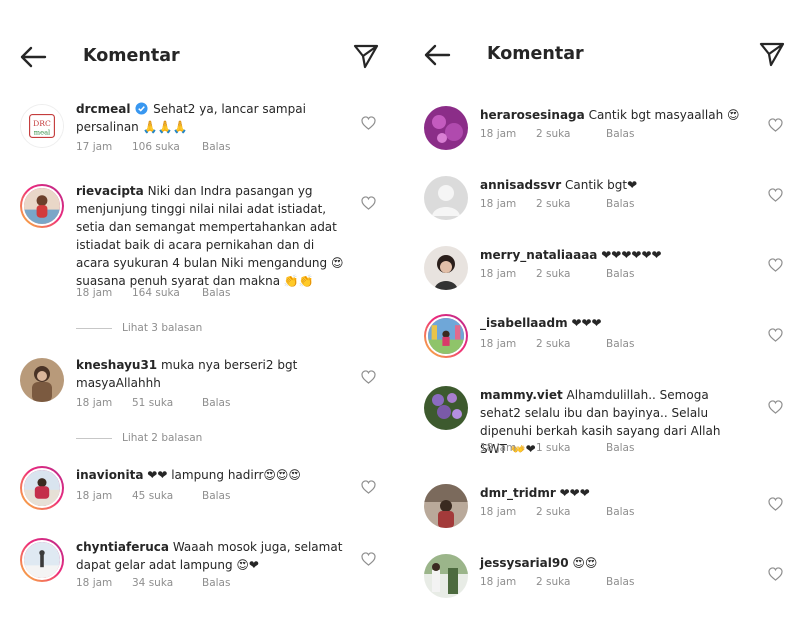 The width and height of the screenshot is (800, 640). I want to click on comment-username: mammy.viet, so click(521, 395).